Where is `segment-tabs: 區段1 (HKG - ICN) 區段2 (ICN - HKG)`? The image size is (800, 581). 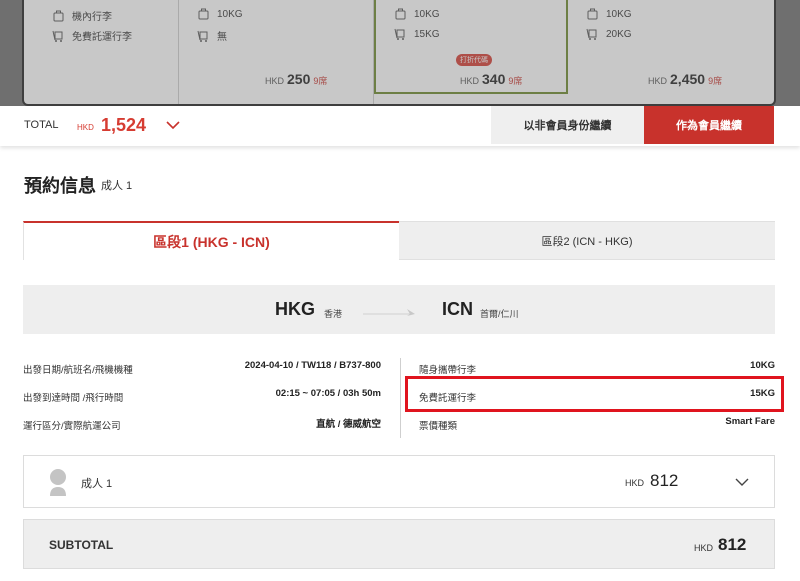 segment-tabs: 區段1 (HKG - ICN) 區段2 (ICN - HKG) is located at coordinates (399, 240).